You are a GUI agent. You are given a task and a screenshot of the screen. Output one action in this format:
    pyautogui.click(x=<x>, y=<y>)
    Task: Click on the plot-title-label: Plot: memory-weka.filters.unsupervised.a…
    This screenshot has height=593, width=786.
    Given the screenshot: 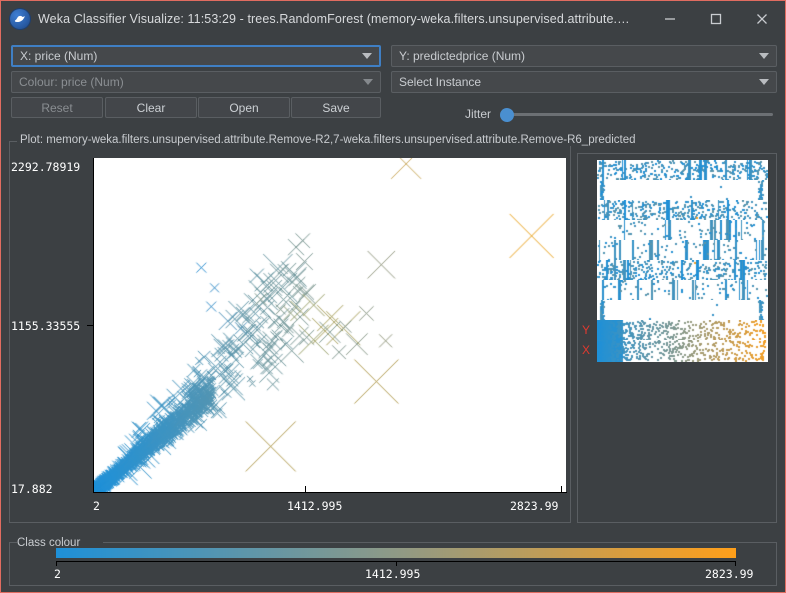 What is the action you would take?
    pyautogui.click(x=328, y=140)
    